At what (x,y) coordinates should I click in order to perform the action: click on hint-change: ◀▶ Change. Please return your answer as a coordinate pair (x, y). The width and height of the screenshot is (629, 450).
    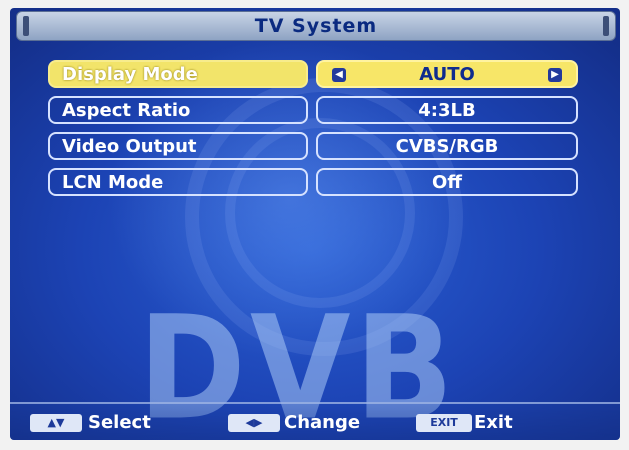
    Looking at the image, I should click on (308, 423).